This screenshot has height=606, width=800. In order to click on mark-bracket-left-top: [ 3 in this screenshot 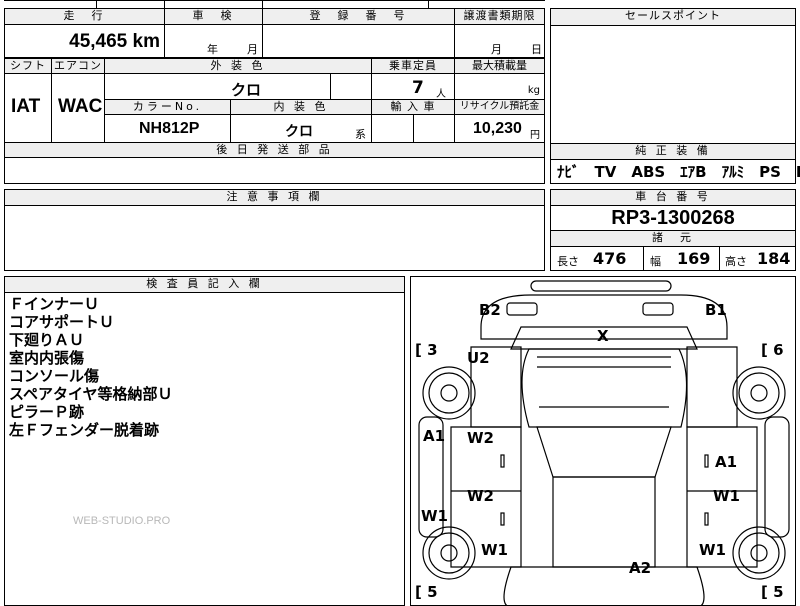, I will do `click(426, 350)`.